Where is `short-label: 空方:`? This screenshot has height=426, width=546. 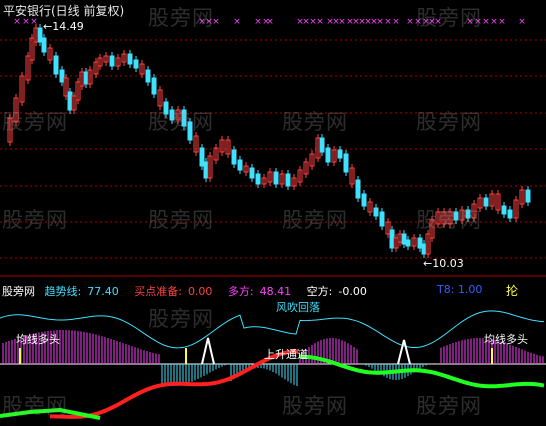
short-label: 空方: is located at coordinates (319, 291).